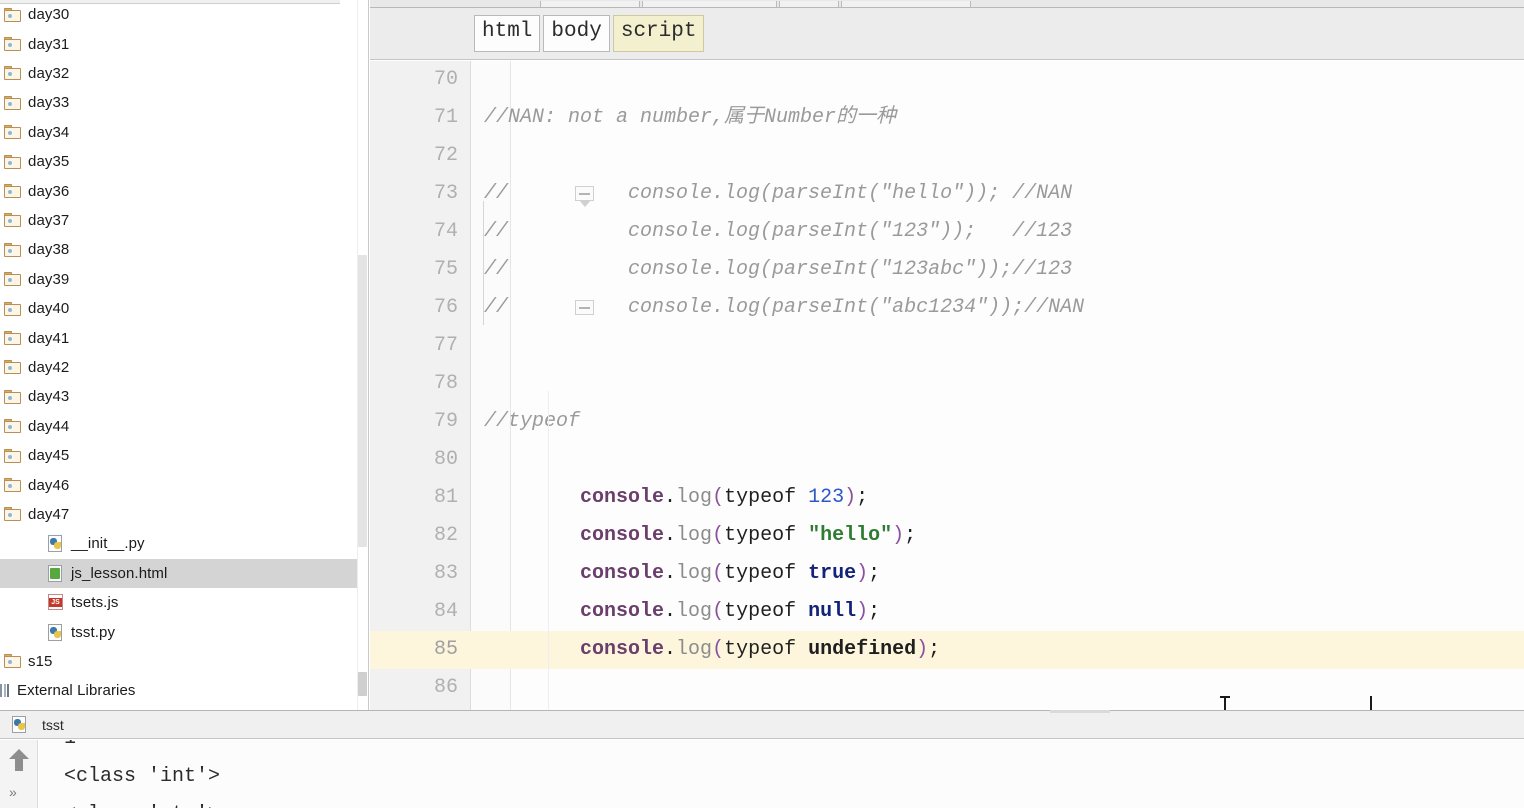  I want to click on breadcrumb: html body script, so click(947, 34).